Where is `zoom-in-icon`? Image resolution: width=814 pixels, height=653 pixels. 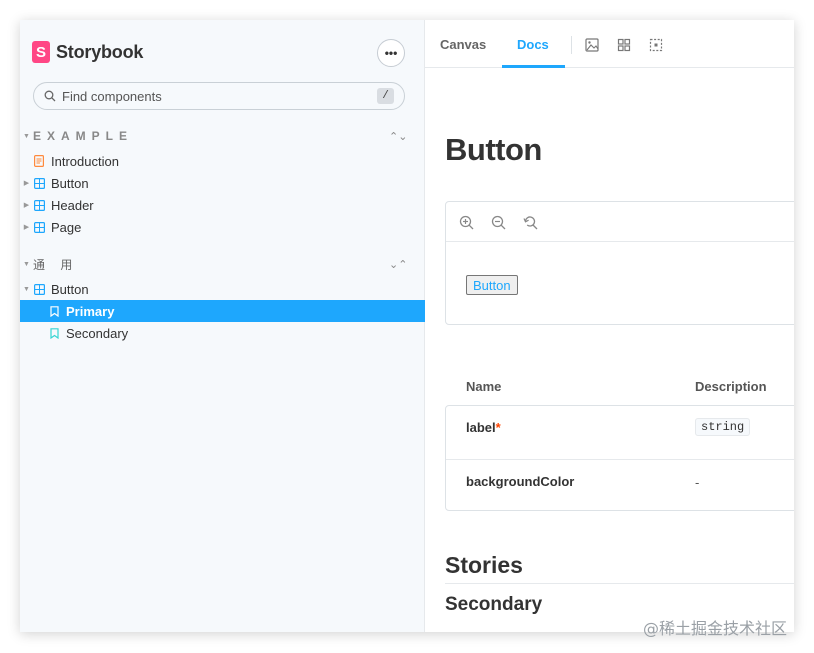
zoom-in-icon is located at coordinates (466, 222).